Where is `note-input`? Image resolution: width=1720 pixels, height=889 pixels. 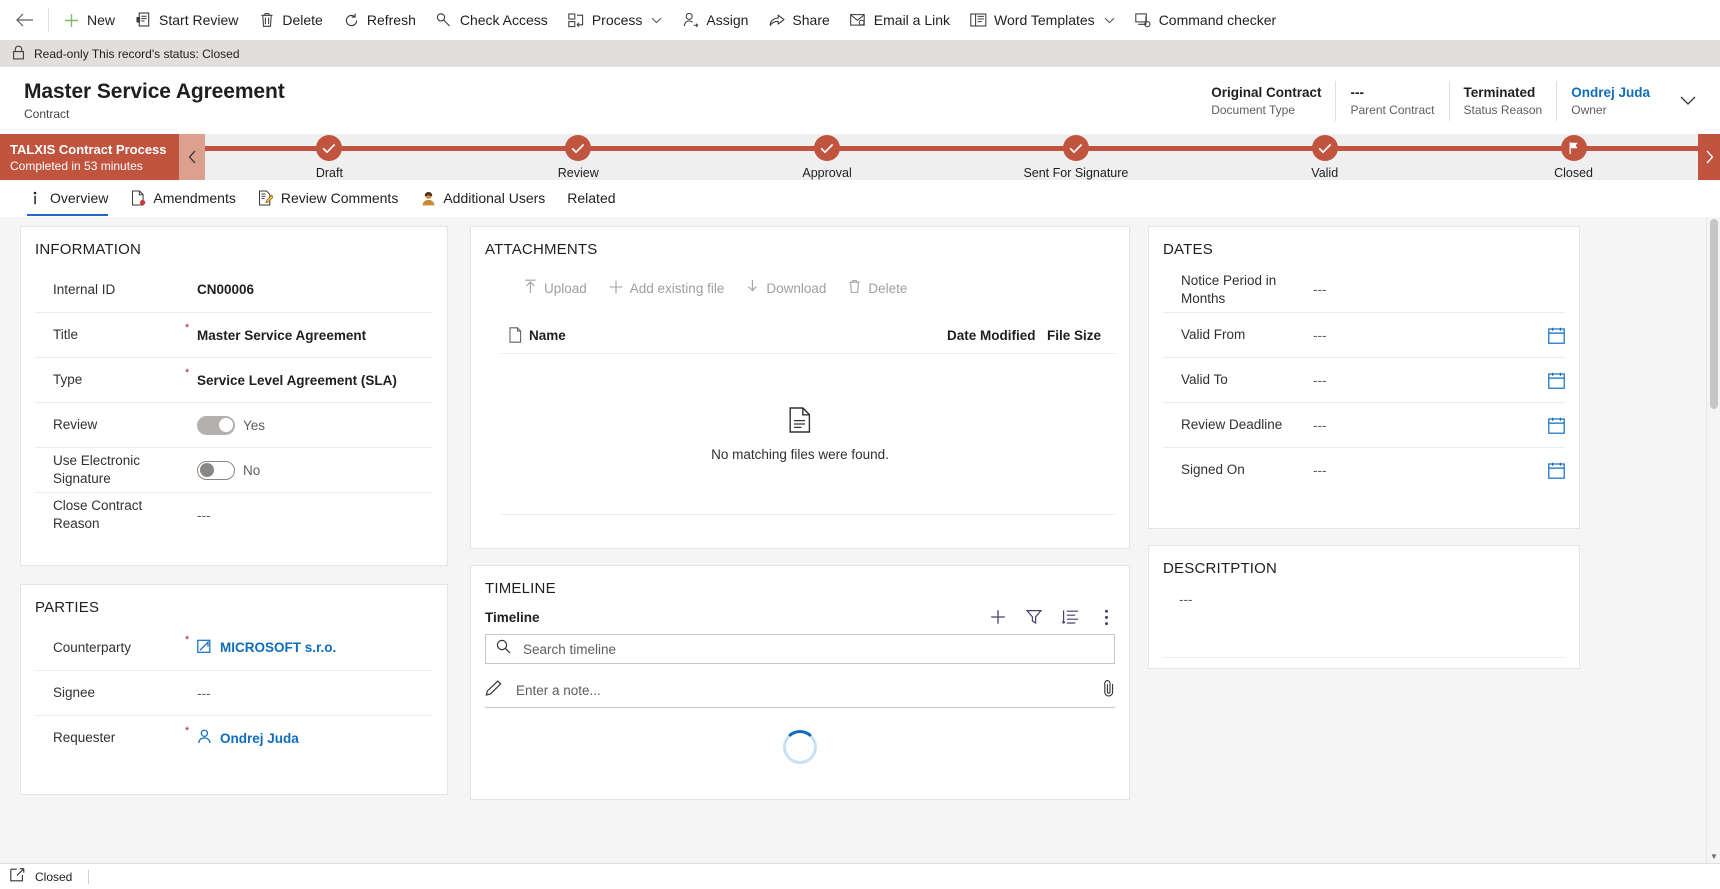
note-input is located at coordinates (802, 690).